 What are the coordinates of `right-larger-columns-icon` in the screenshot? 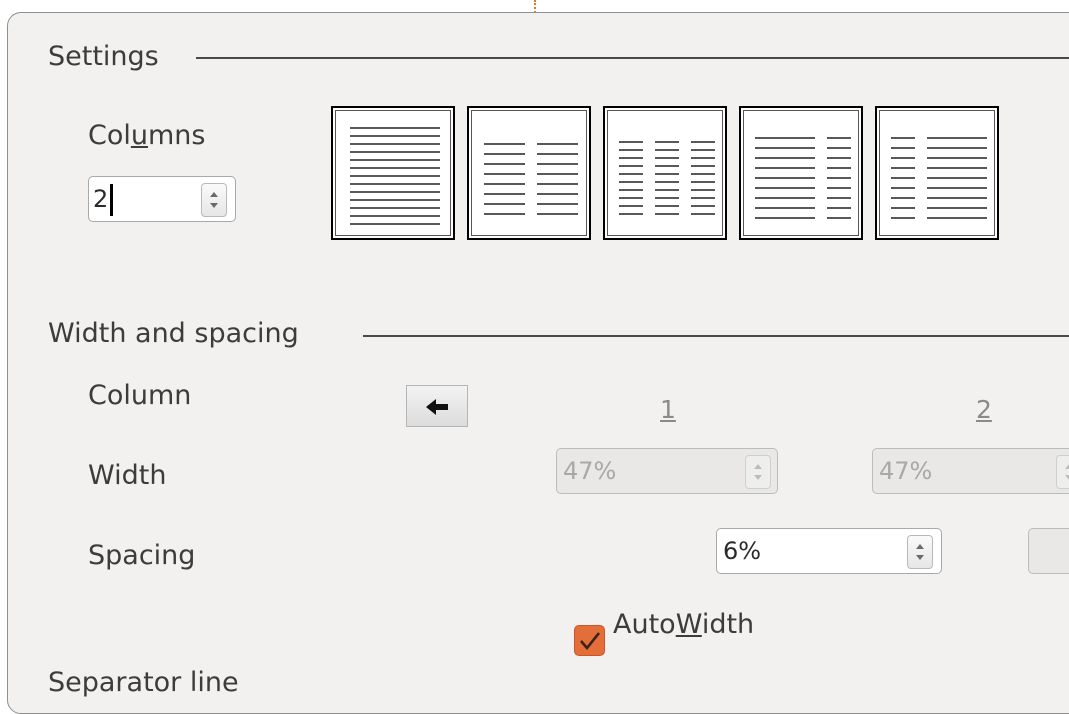 It's located at (939, 178).